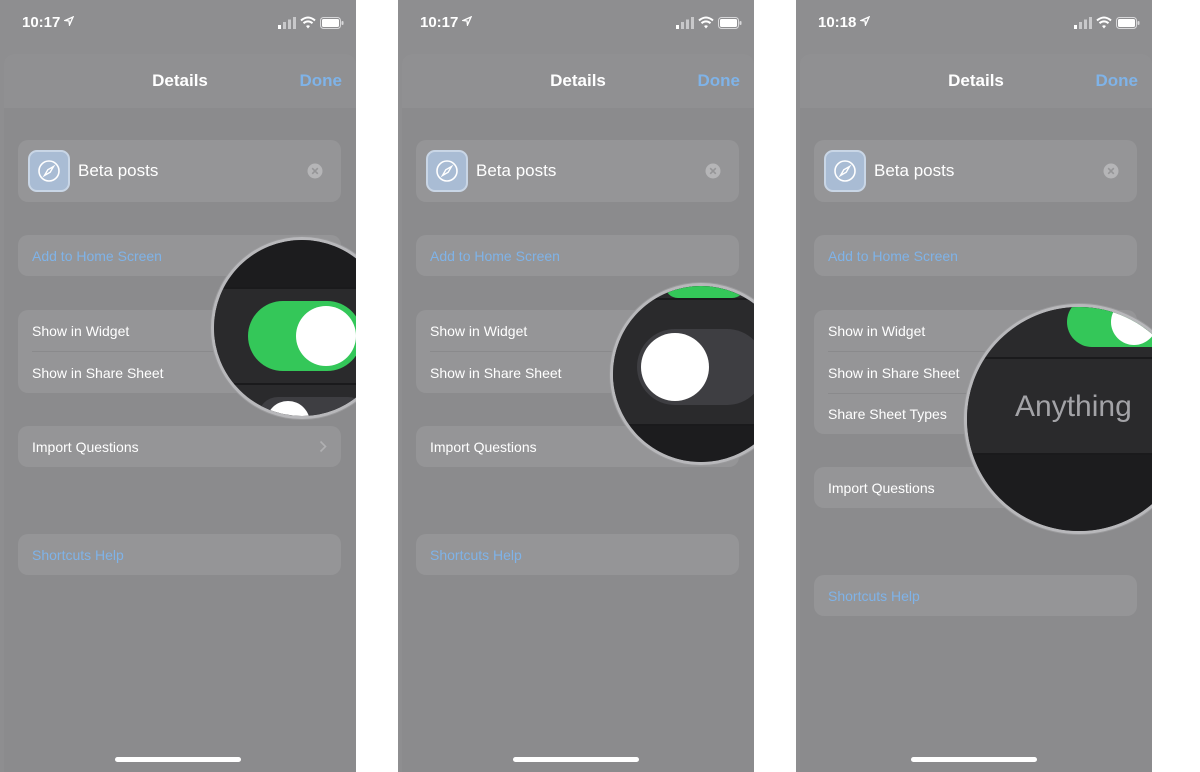 This screenshot has width=1200, height=772. What do you see at coordinates (887, 414) in the screenshot?
I see `share-types-label: Share Sheet Types` at bounding box center [887, 414].